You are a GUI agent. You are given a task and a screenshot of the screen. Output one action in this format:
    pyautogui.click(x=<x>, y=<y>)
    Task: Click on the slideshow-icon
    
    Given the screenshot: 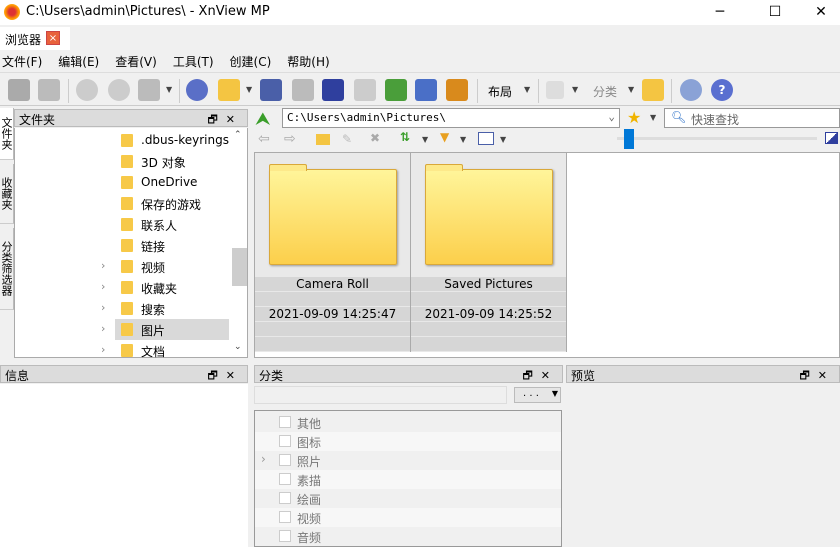 What is the action you would take?
    pyautogui.click(x=457, y=90)
    